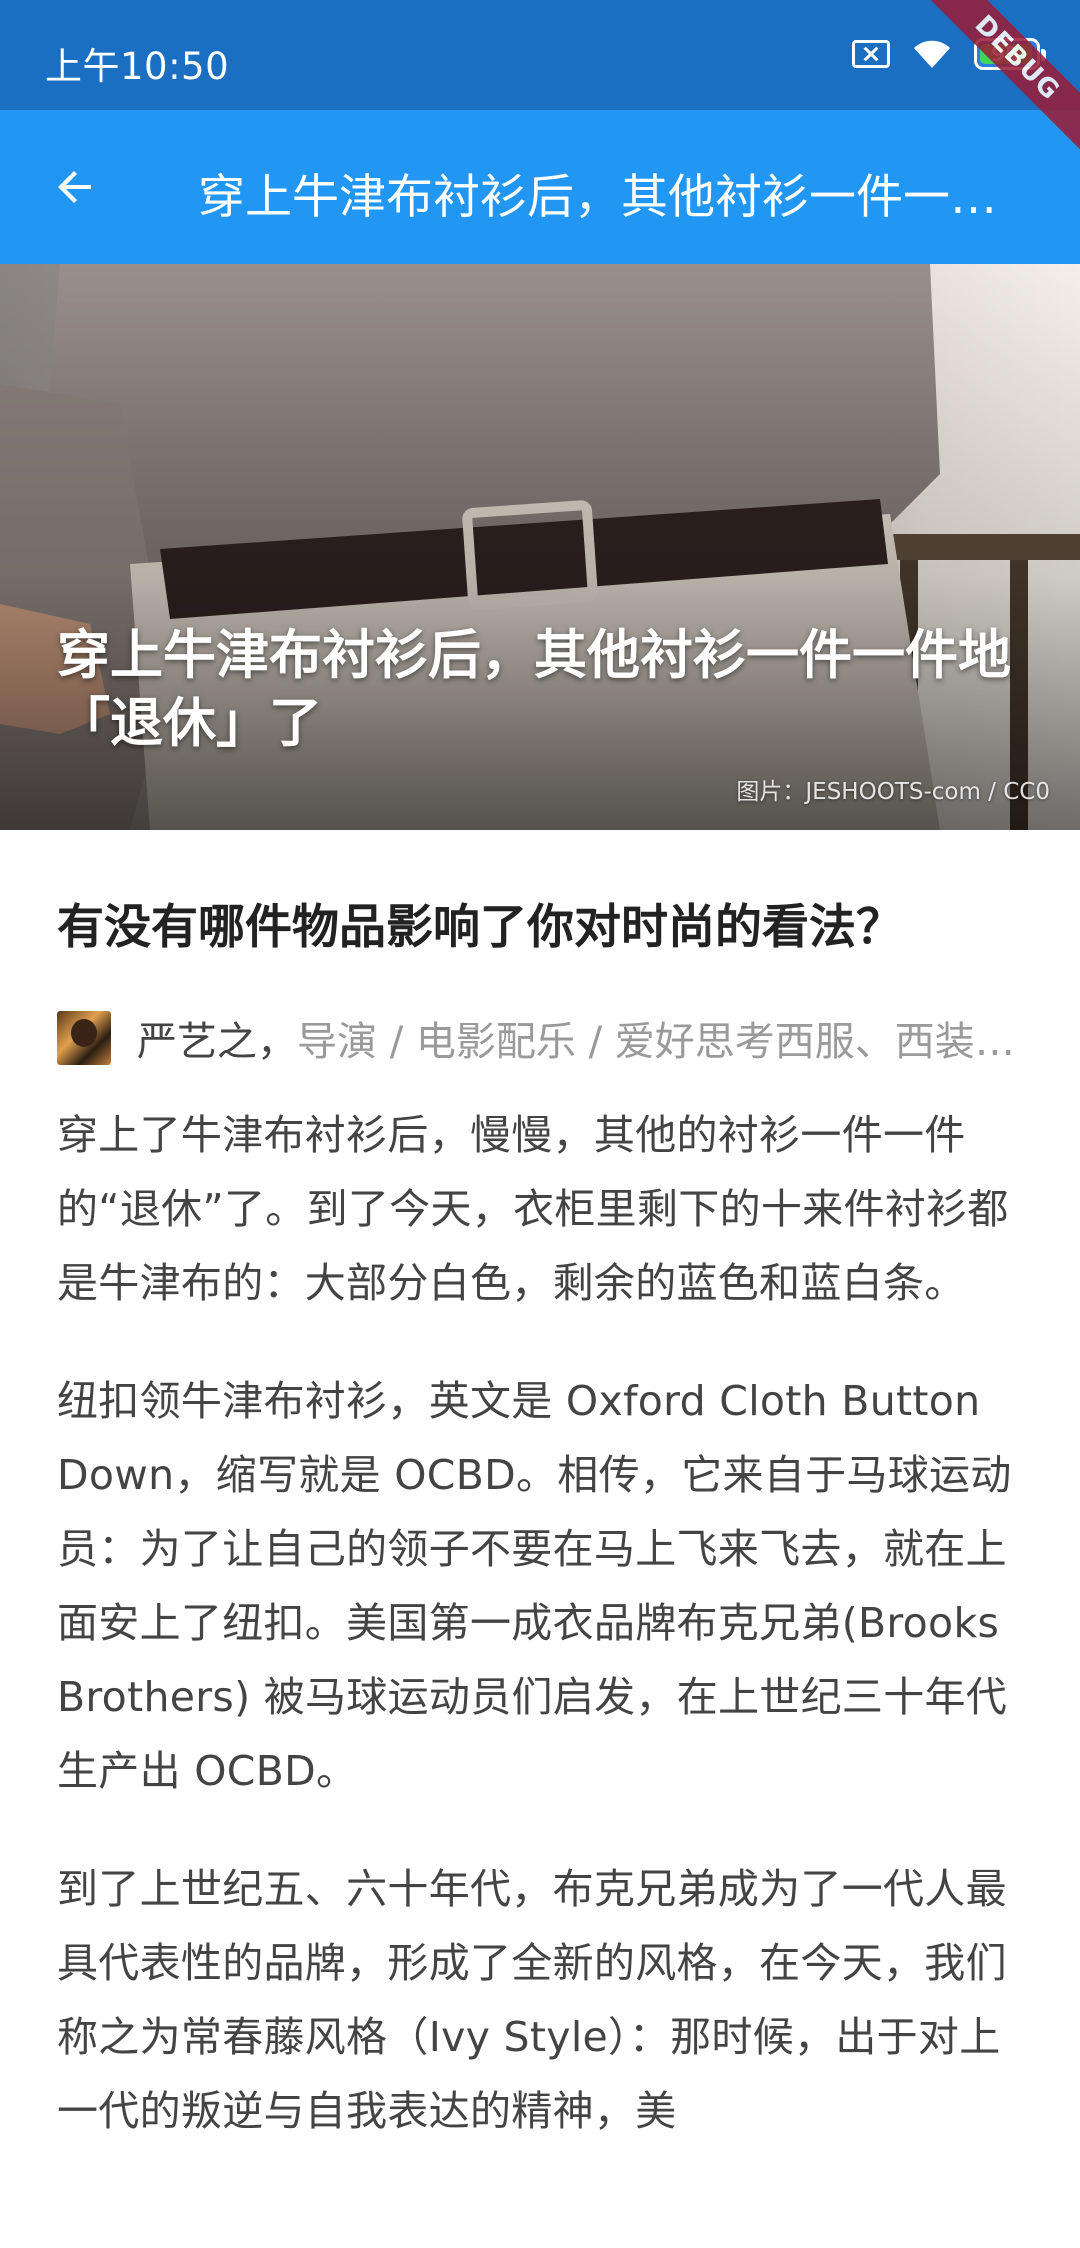 The width and height of the screenshot is (1080, 2248). I want to click on question-title: 有没有哪件物品影响了你对时尚的看法？, so click(480, 927).